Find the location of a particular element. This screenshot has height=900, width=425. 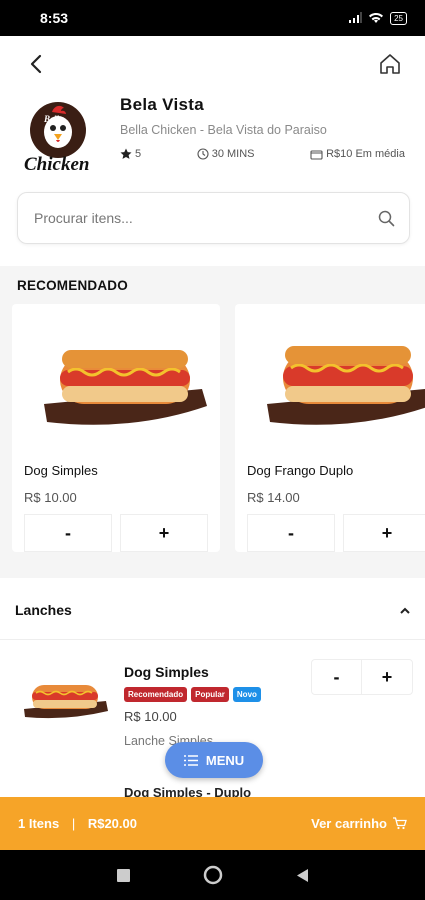

svg-text: Chicken is located at coordinates (56, 164).